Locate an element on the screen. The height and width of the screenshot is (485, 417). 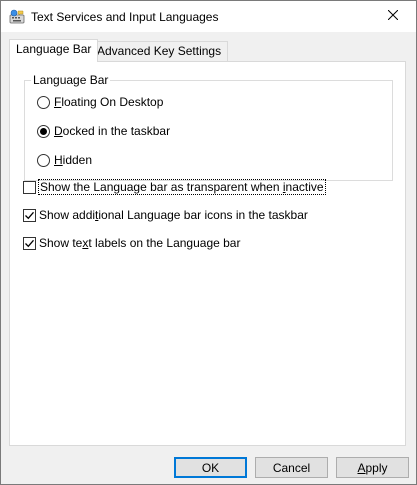
tab-language-bar: Language Bar is located at coordinates (54, 50).